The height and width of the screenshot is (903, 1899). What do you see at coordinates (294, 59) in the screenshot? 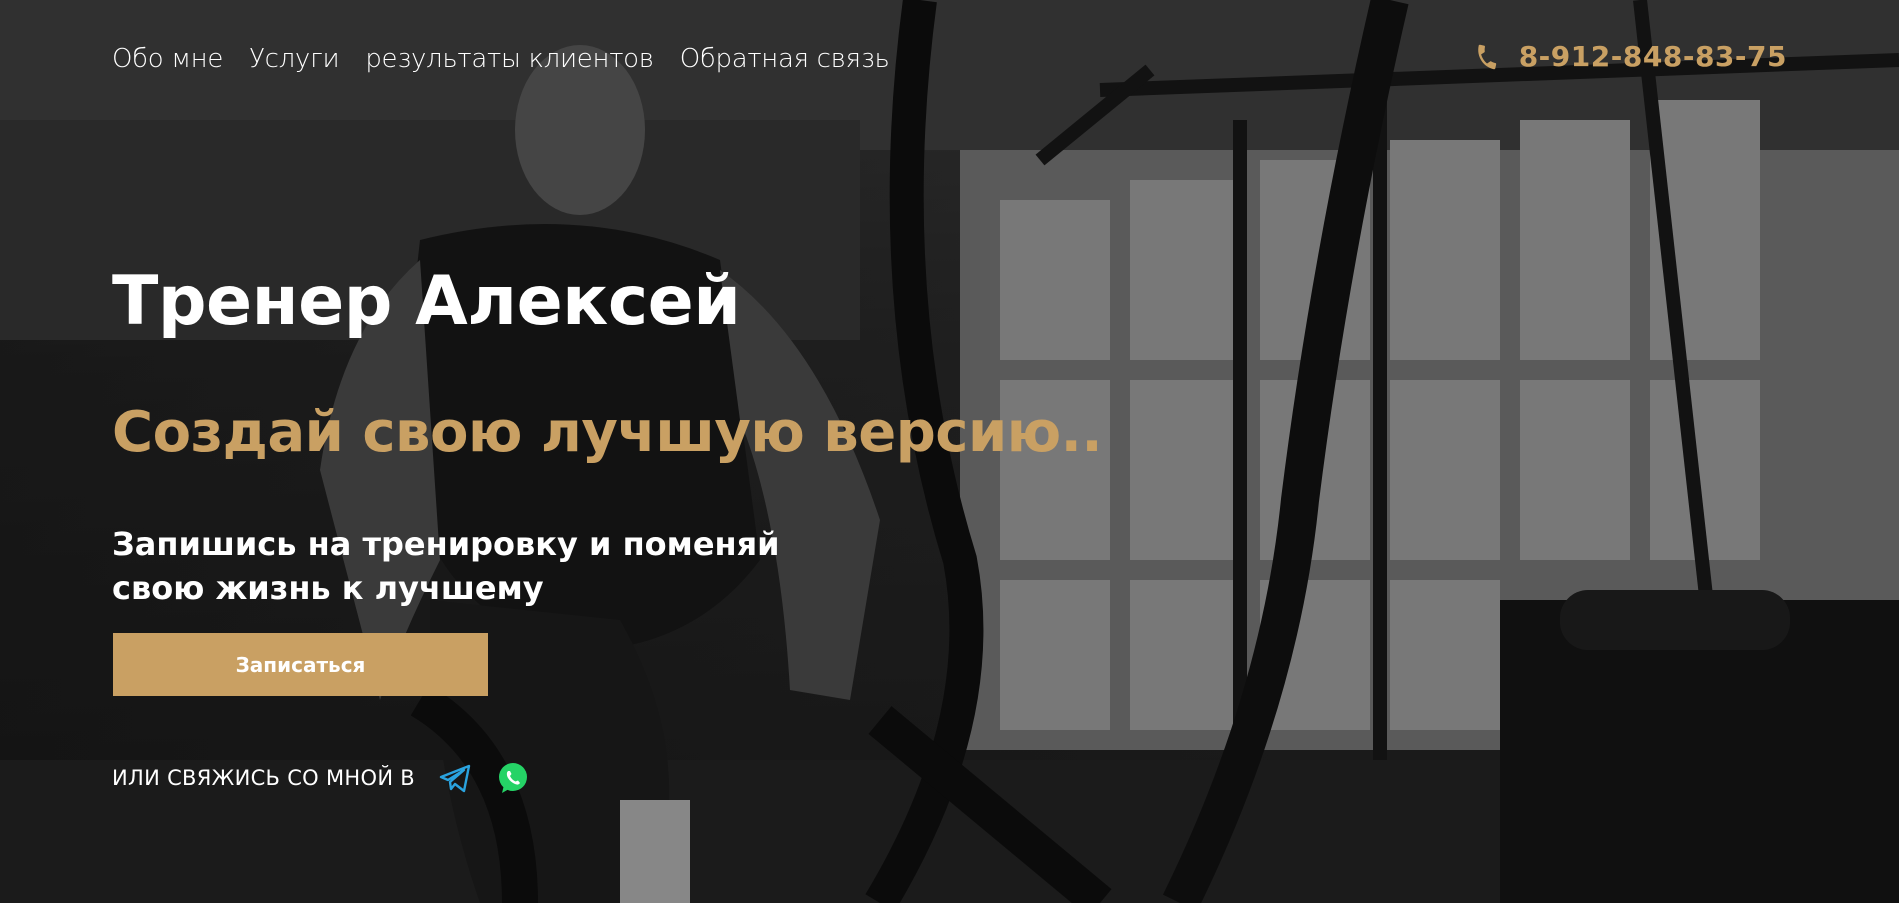
I see `nav-item-services: Услуги` at bounding box center [294, 59].